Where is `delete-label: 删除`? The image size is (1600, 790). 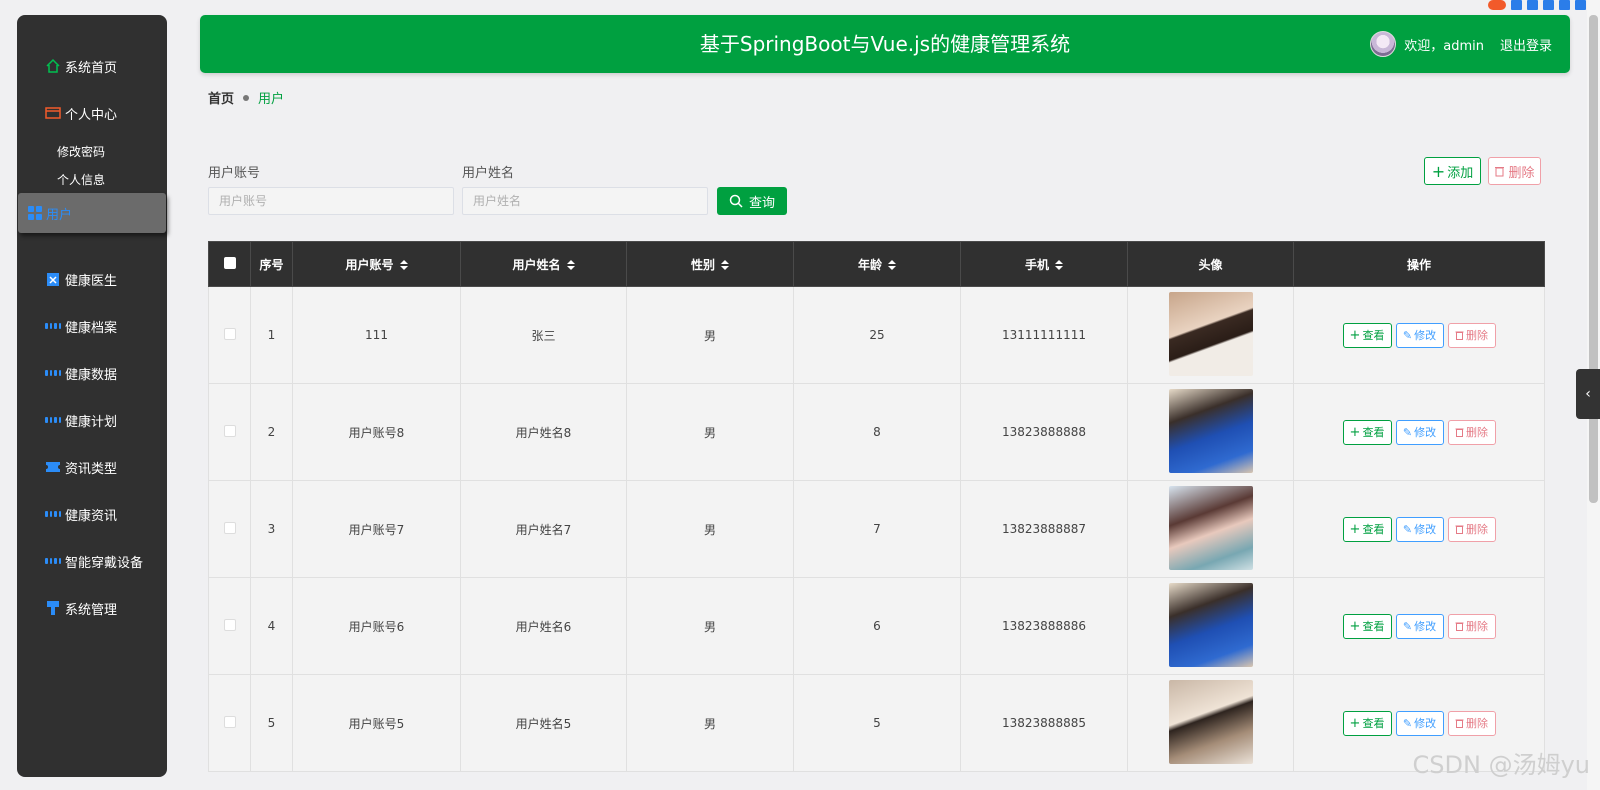
delete-label: 删除 is located at coordinates (1521, 173).